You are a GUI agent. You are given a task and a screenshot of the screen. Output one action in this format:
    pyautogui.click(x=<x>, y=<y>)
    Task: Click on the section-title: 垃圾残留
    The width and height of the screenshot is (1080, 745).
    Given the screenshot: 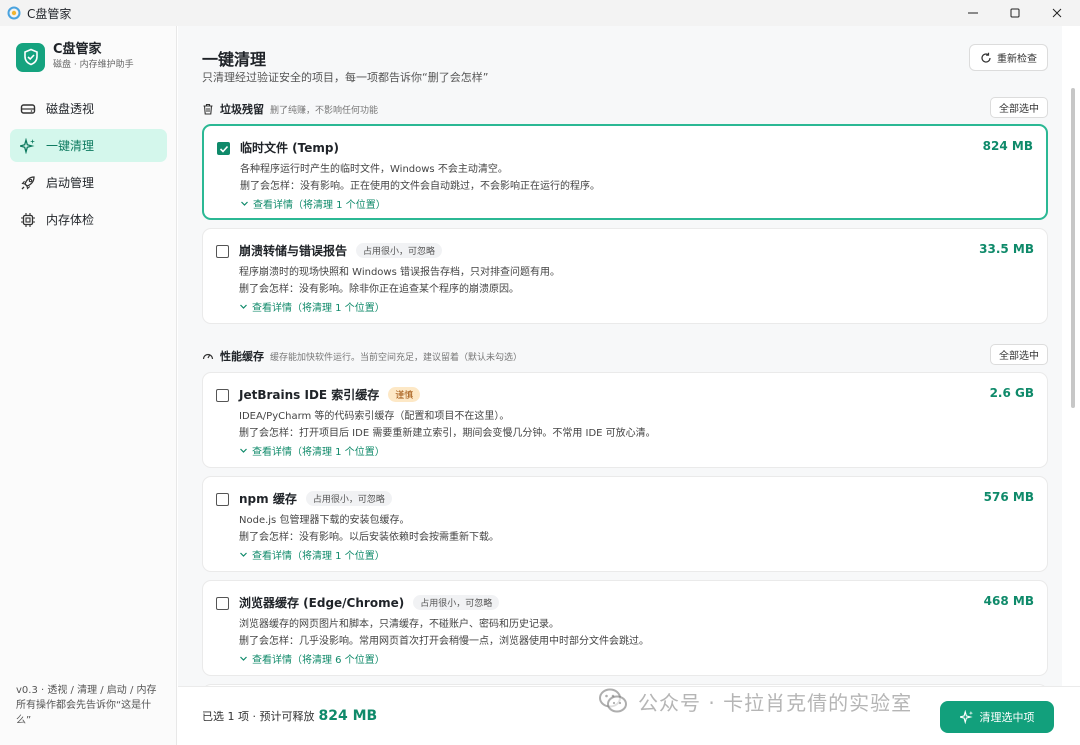 What is the action you would take?
    pyautogui.click(x=242, y=109)
    